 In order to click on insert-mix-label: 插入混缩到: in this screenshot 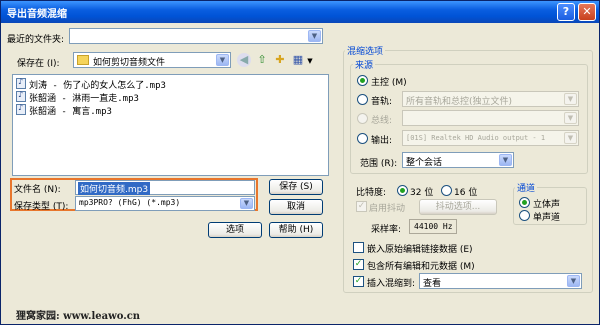, I will do `click(391, 284)`.